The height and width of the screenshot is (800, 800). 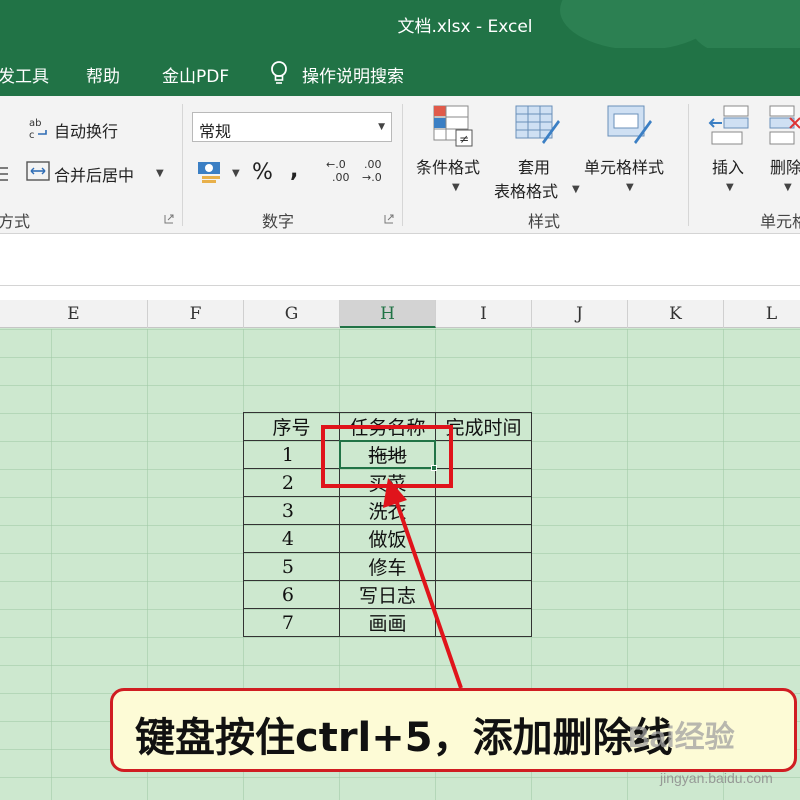 I want to click on column-header-j: J, so click(x=580, y=314).